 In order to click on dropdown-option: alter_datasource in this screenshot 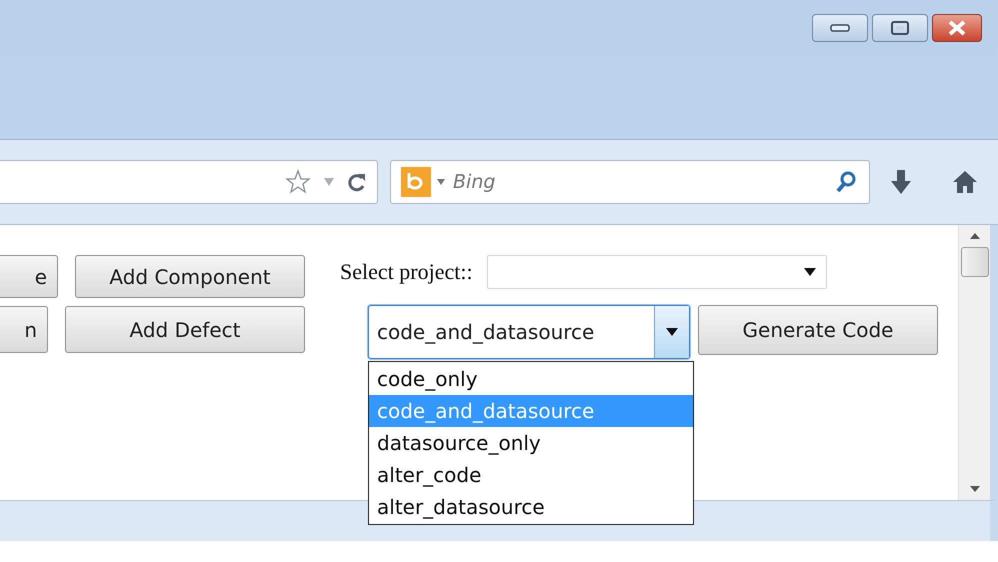, I will do `click(531, 507)`.